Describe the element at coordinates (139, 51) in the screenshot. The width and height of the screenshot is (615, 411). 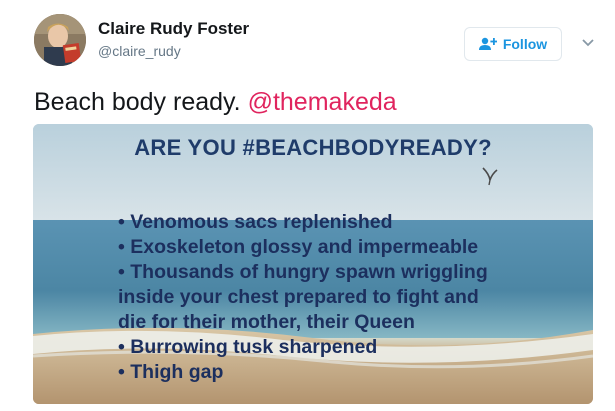
I see `author-handle: @claire_rudy` at that location.